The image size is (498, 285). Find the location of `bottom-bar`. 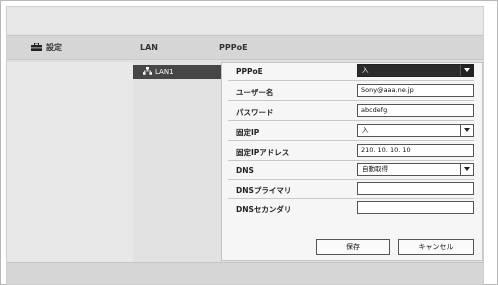

bottom-bar is located at coordinates (245, 273).